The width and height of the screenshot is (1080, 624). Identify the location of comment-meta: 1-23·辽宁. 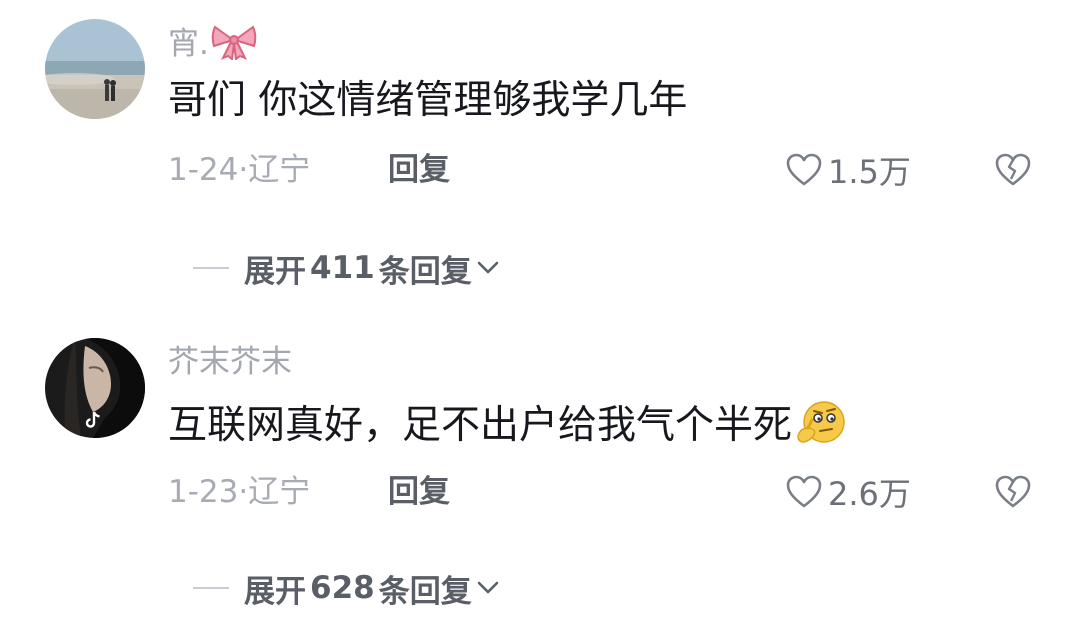
(239, 492).